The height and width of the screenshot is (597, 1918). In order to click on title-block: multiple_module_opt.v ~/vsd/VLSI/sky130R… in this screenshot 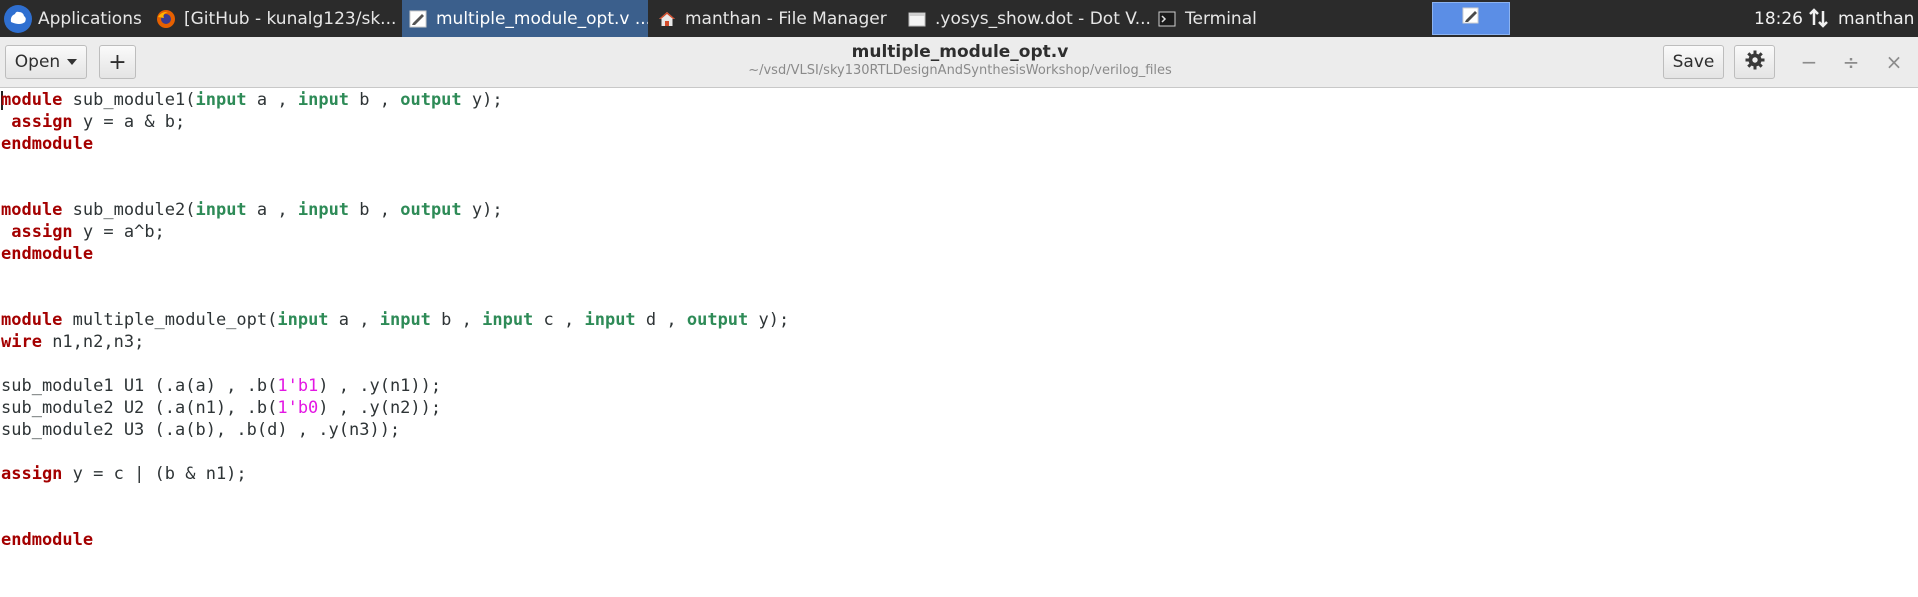, I will do `click(960, 61)`.